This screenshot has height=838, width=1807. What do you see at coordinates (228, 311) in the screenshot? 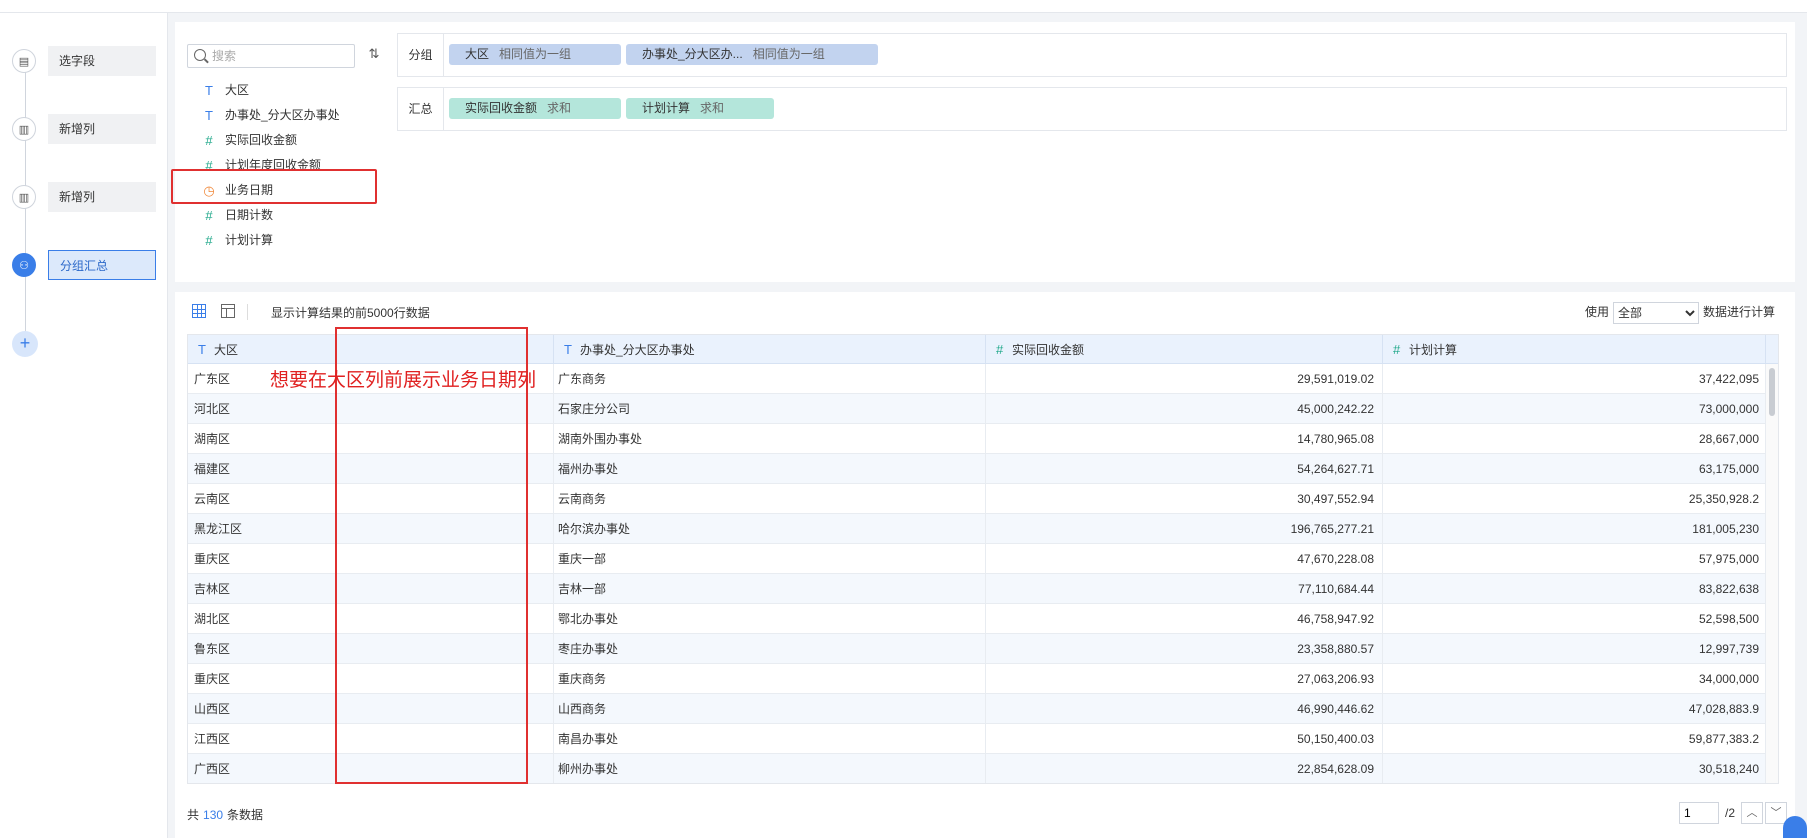
I see `layout-view-icon` at bounding box center [228, 311].